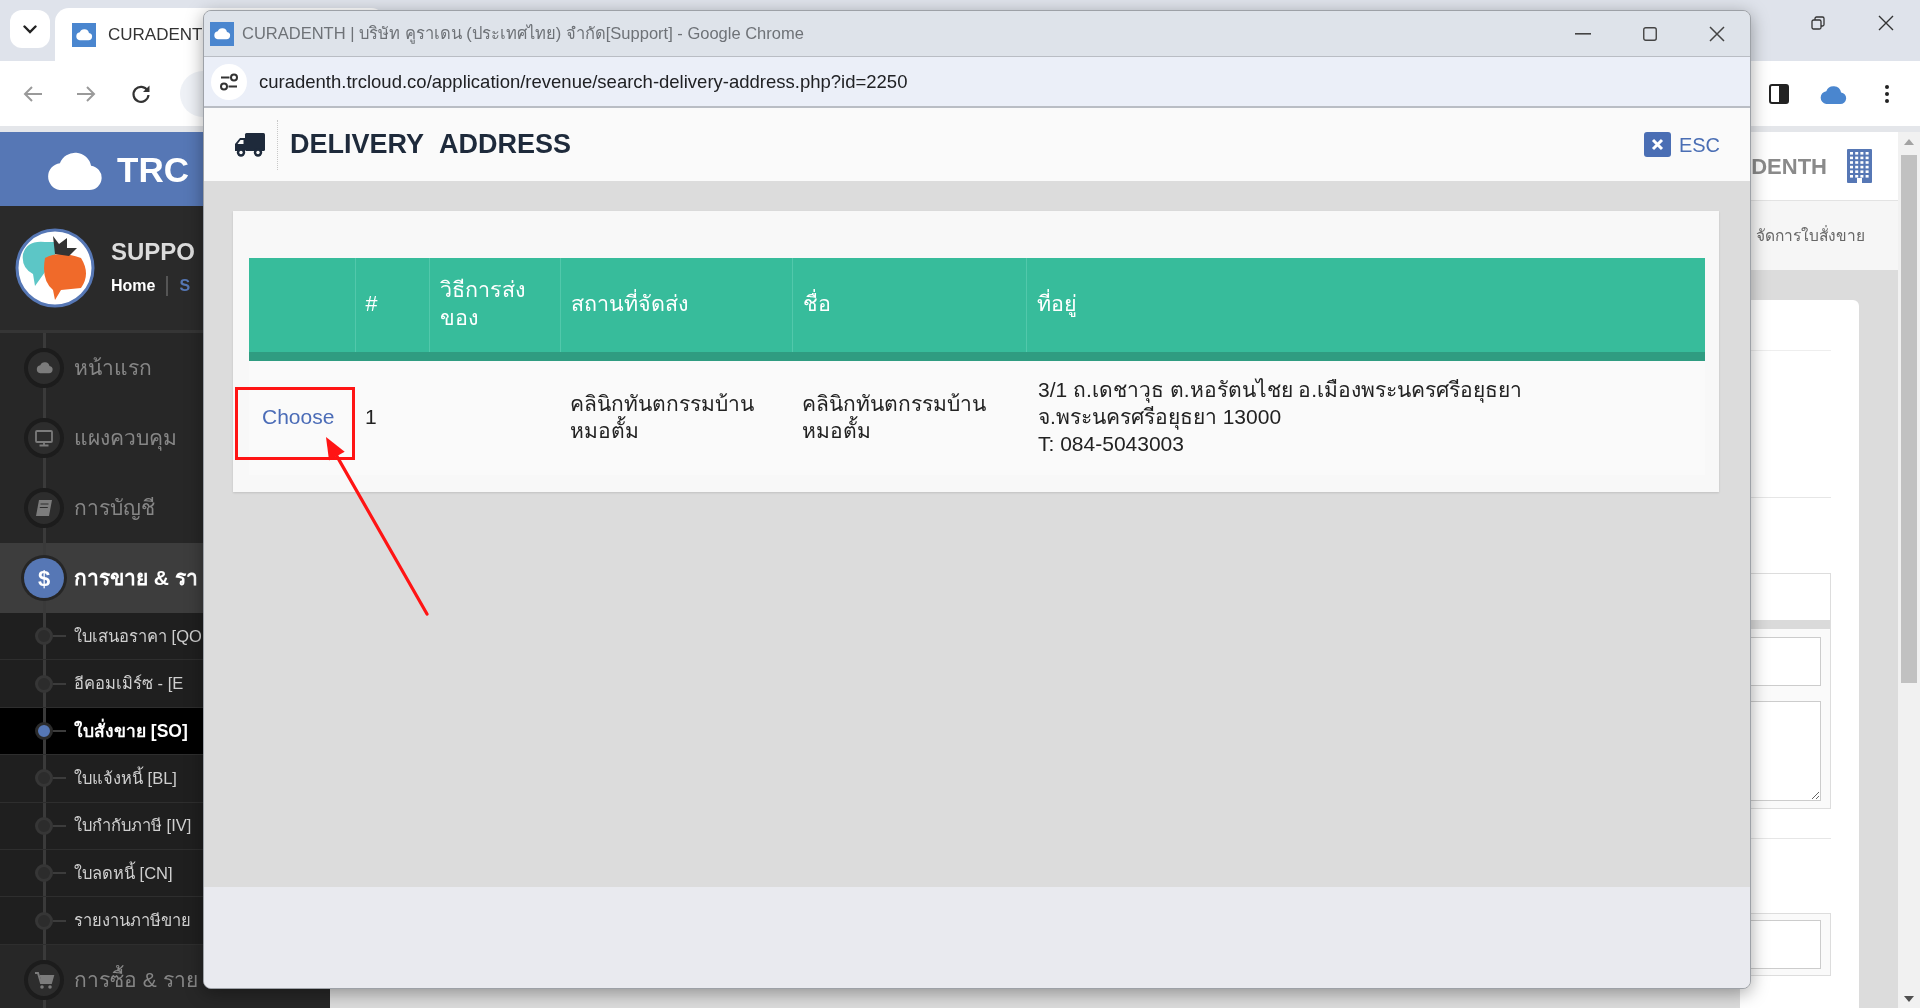 The image size is (1920, 1008). What do you see at coordinates (1859, 166) in the screenshot?
I see `building-icon` at bounding box center [1859, 166].